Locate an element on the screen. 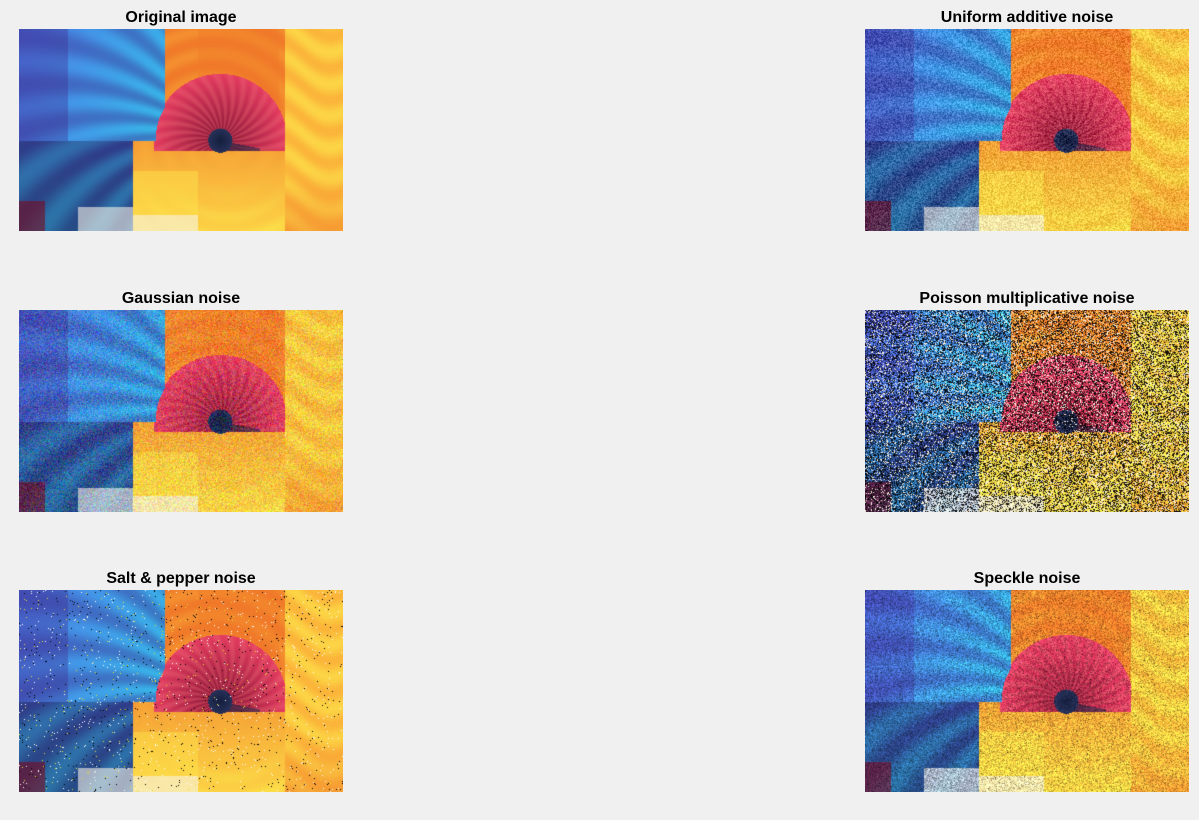 The height and width of the screenshot is (820, 1199). uniform-noise-image is located at coordinates (1027, 130).